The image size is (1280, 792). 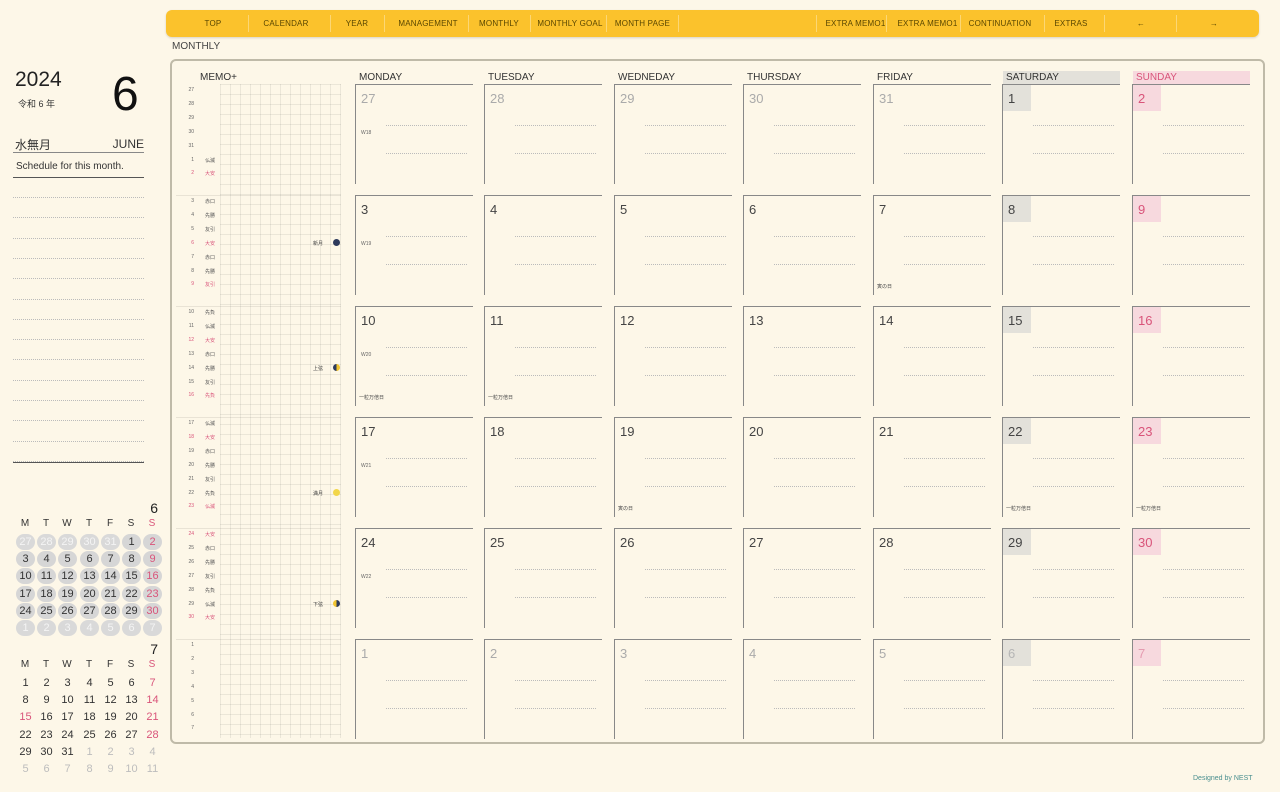 I want to click on mini-calendar-day: 26, so click(x=110, y=735).